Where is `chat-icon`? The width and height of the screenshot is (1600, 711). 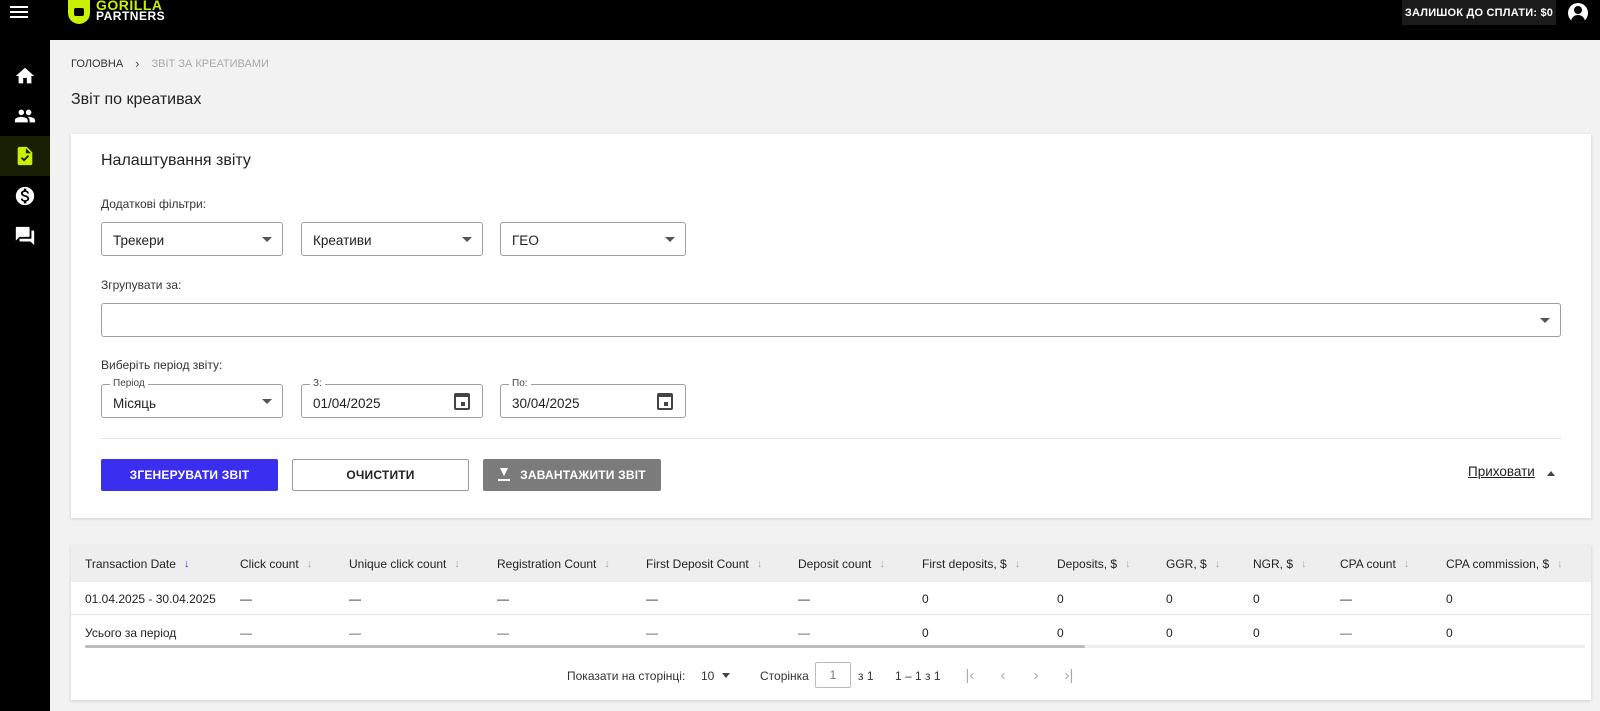
chat-icon is located at coordinates (25, 236).